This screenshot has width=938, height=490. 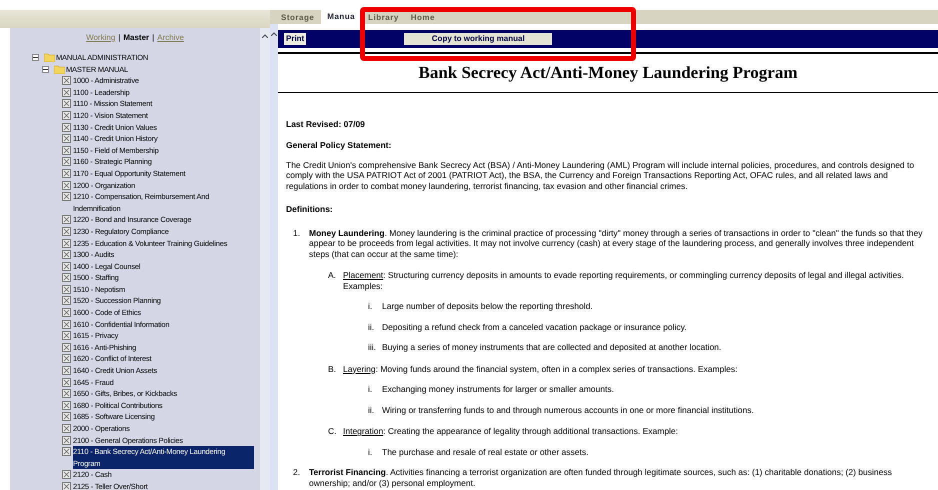 I want to click on list-number: 1., so click(x=297, y=234).